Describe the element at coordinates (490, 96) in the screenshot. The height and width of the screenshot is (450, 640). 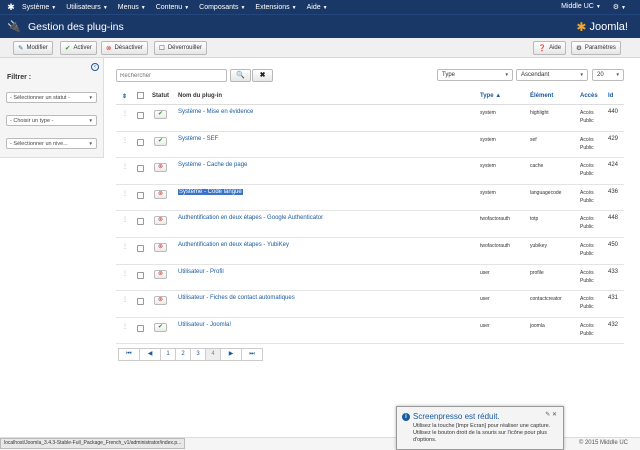
I see `col-type: Type ▲` at that location.